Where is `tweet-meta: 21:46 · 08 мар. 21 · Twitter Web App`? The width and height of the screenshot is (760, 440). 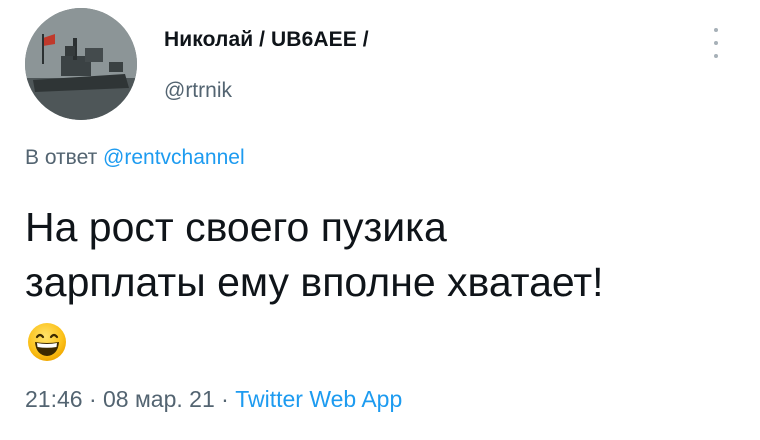
tweet-meta: 21:46 · 08 мар. 21 · Twitter Web App is located at coordinates (213, 399).